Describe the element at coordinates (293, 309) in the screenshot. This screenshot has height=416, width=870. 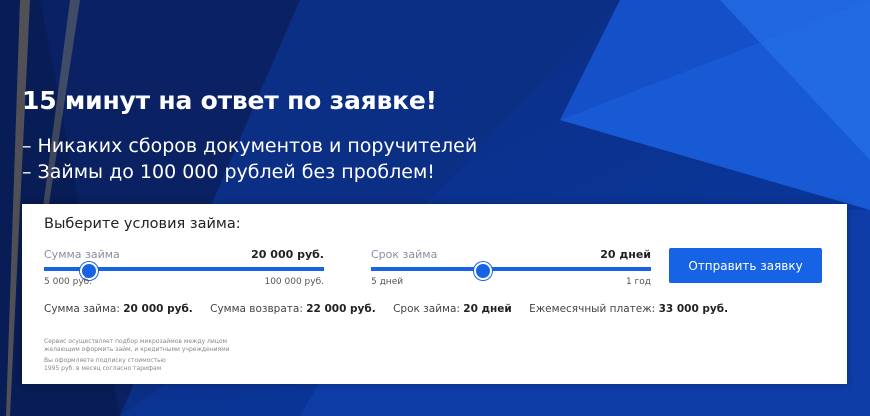
I see `summary-return: Сумма возврата: 22 000 руб.` at that location.